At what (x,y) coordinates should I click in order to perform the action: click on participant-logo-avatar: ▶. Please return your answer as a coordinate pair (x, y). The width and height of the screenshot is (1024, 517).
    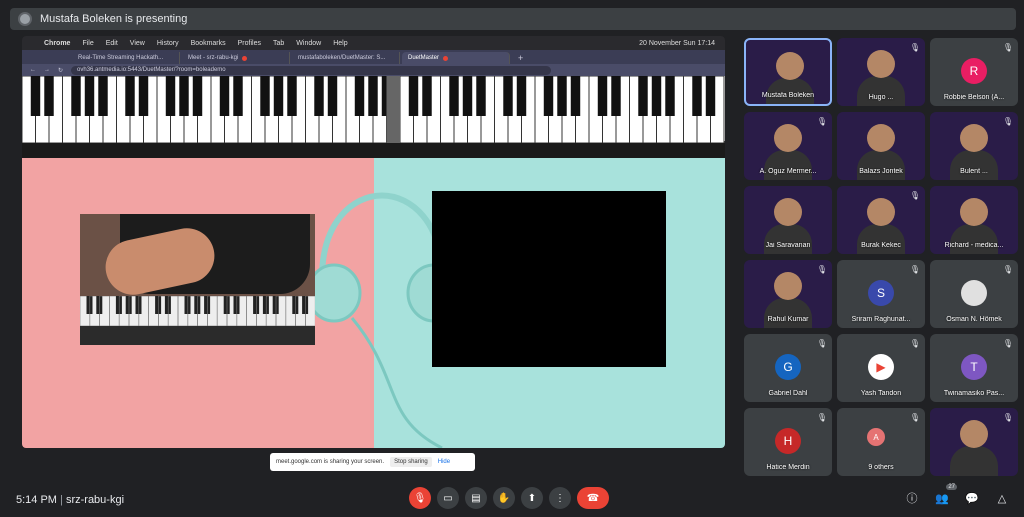
    Looking at the image, I should click on (881, 367).